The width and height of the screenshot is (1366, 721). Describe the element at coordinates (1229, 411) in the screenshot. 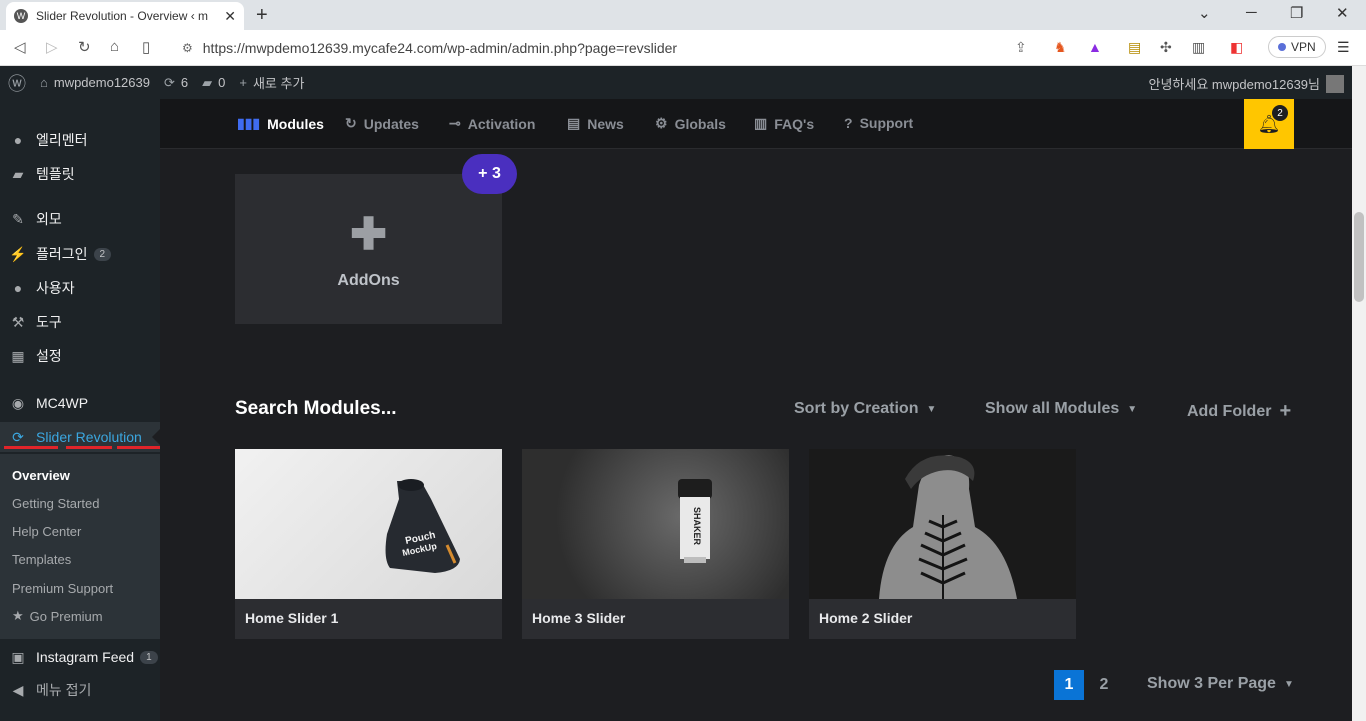

I see `add-folder-label: Add Folder` at that location.